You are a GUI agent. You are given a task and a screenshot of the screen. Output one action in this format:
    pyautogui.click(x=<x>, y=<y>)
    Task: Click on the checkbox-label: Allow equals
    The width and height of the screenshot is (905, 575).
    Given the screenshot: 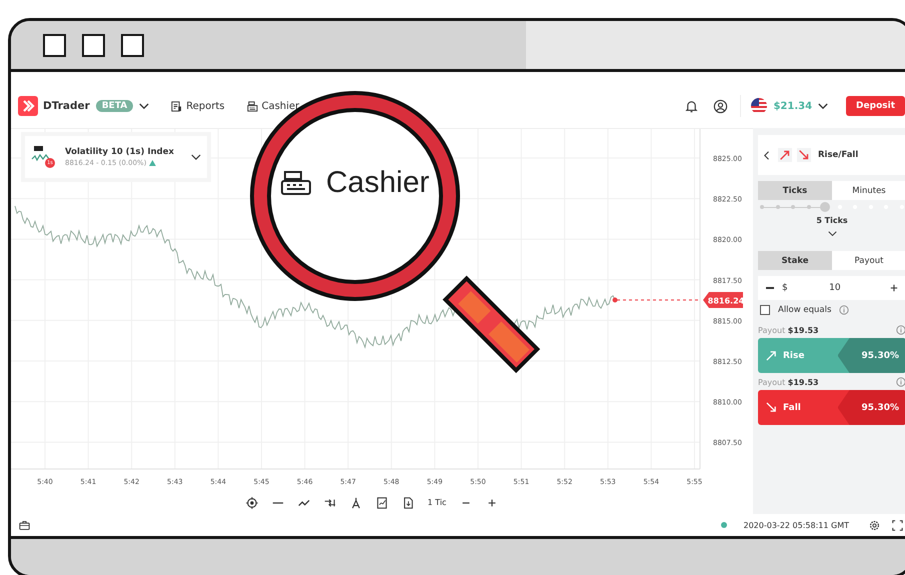 What is the action you would take?
    pyautogui.click(x=805, y=310)
    